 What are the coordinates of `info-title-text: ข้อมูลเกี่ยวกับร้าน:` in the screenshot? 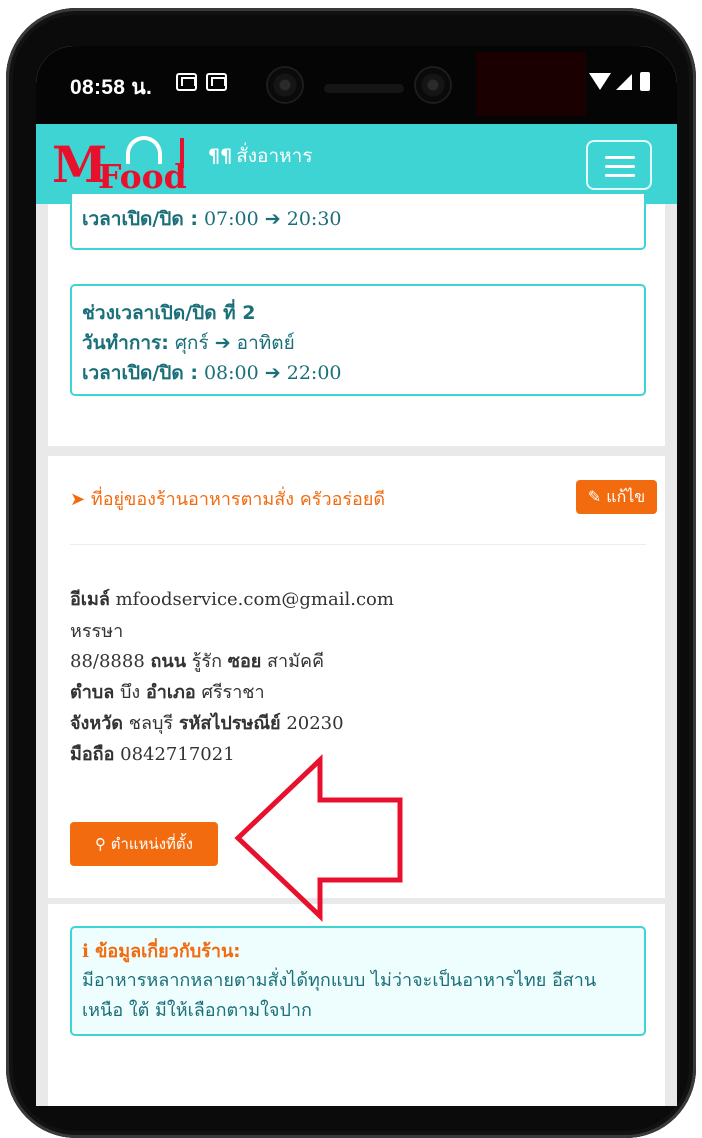 It's located at (168, 951).